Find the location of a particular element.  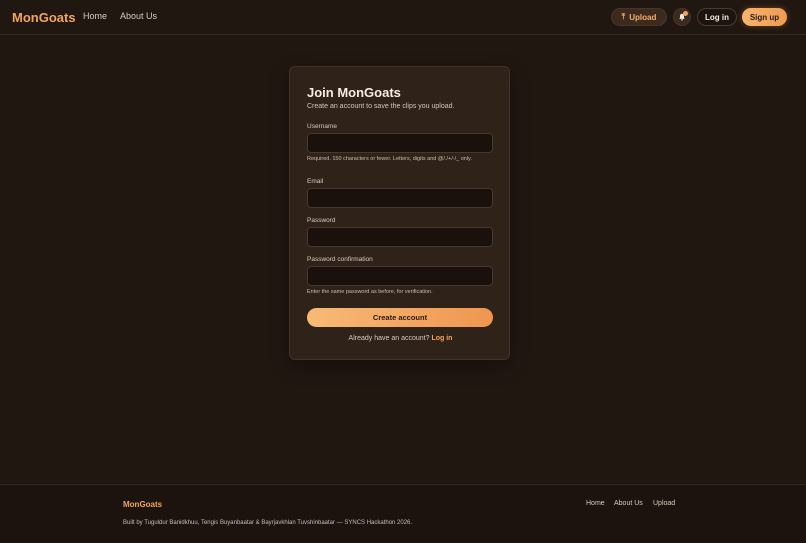

brand-logo: MonGoats is located at coordinates (44, 17).